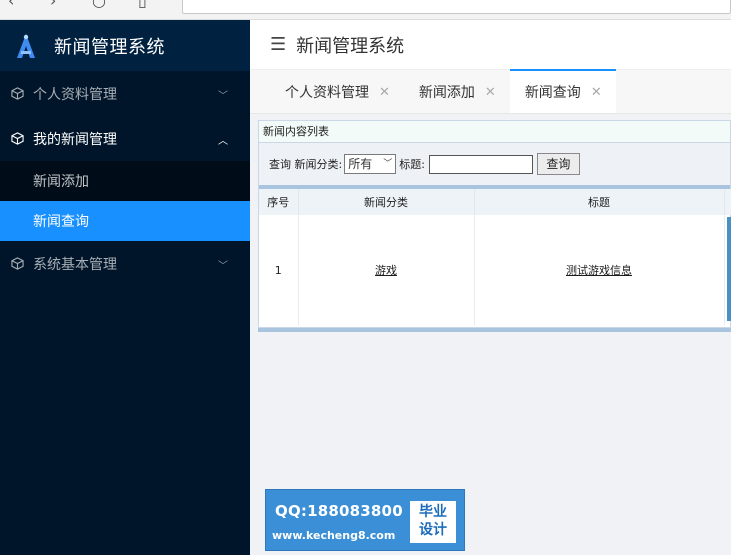  I want to click on sidebar-header: 新闻管理系统, so click(125, 45).